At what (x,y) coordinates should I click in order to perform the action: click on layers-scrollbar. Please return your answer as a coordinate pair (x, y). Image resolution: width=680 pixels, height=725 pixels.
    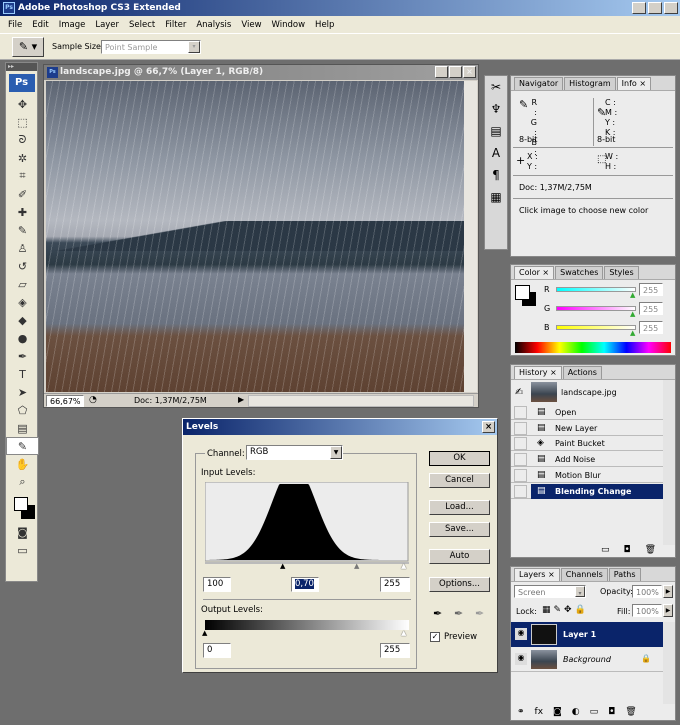
    Looking at the image, I should click on (669, 663).